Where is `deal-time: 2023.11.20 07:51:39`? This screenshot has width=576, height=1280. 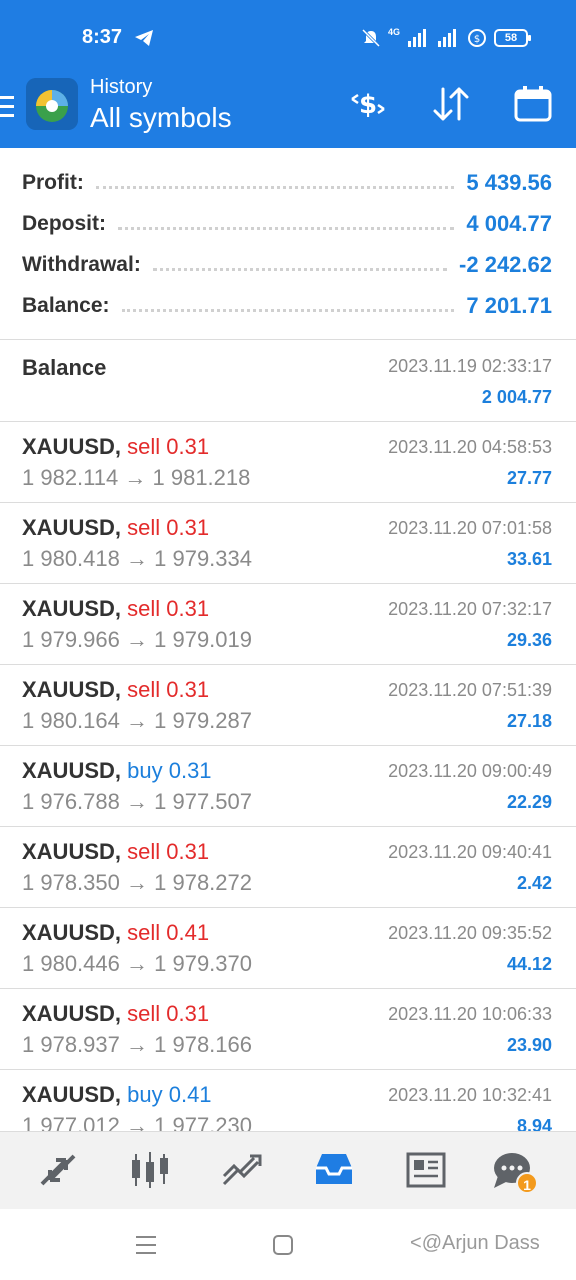 deal-time: 2023.11.20 07:51:39 is located at coordinates (470, 690).